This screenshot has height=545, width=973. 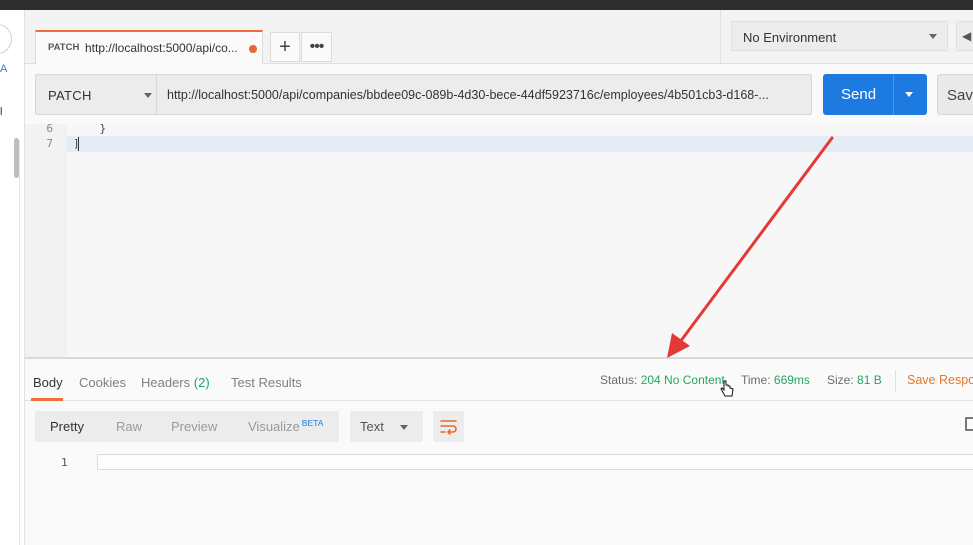 What do you see at coordinates (46, 240) in the screenshot?
I see `line-number-gutter` at bounding box center [46, 240].